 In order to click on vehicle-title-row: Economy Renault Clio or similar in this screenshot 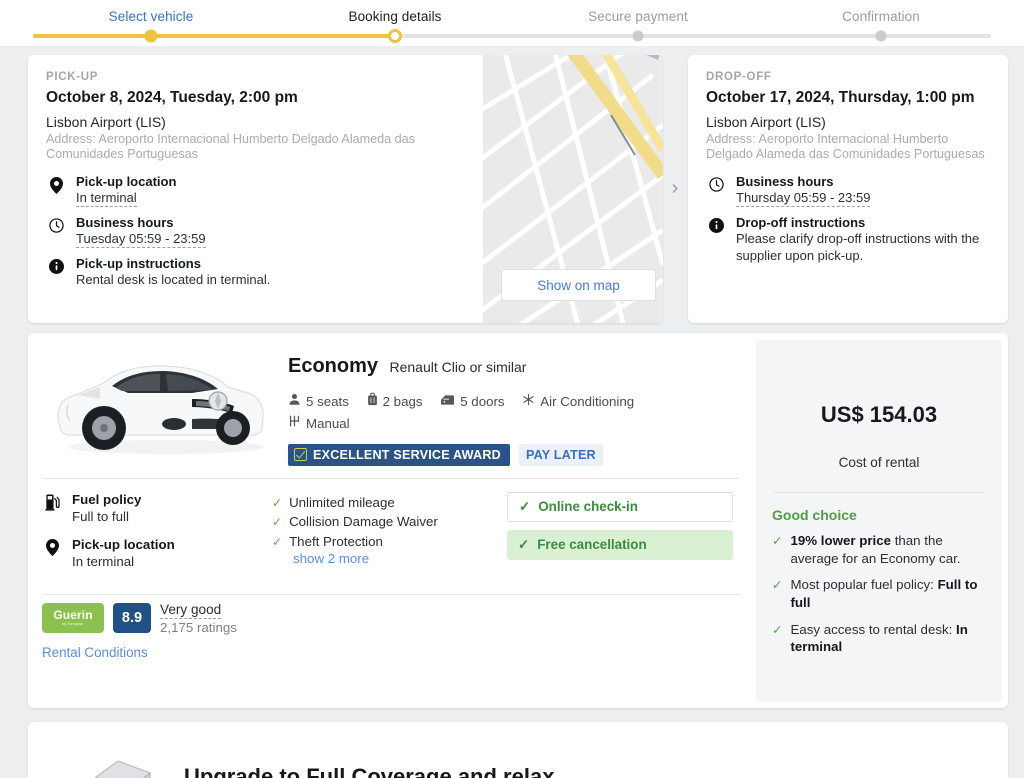, I will do `click(514, 366)`.